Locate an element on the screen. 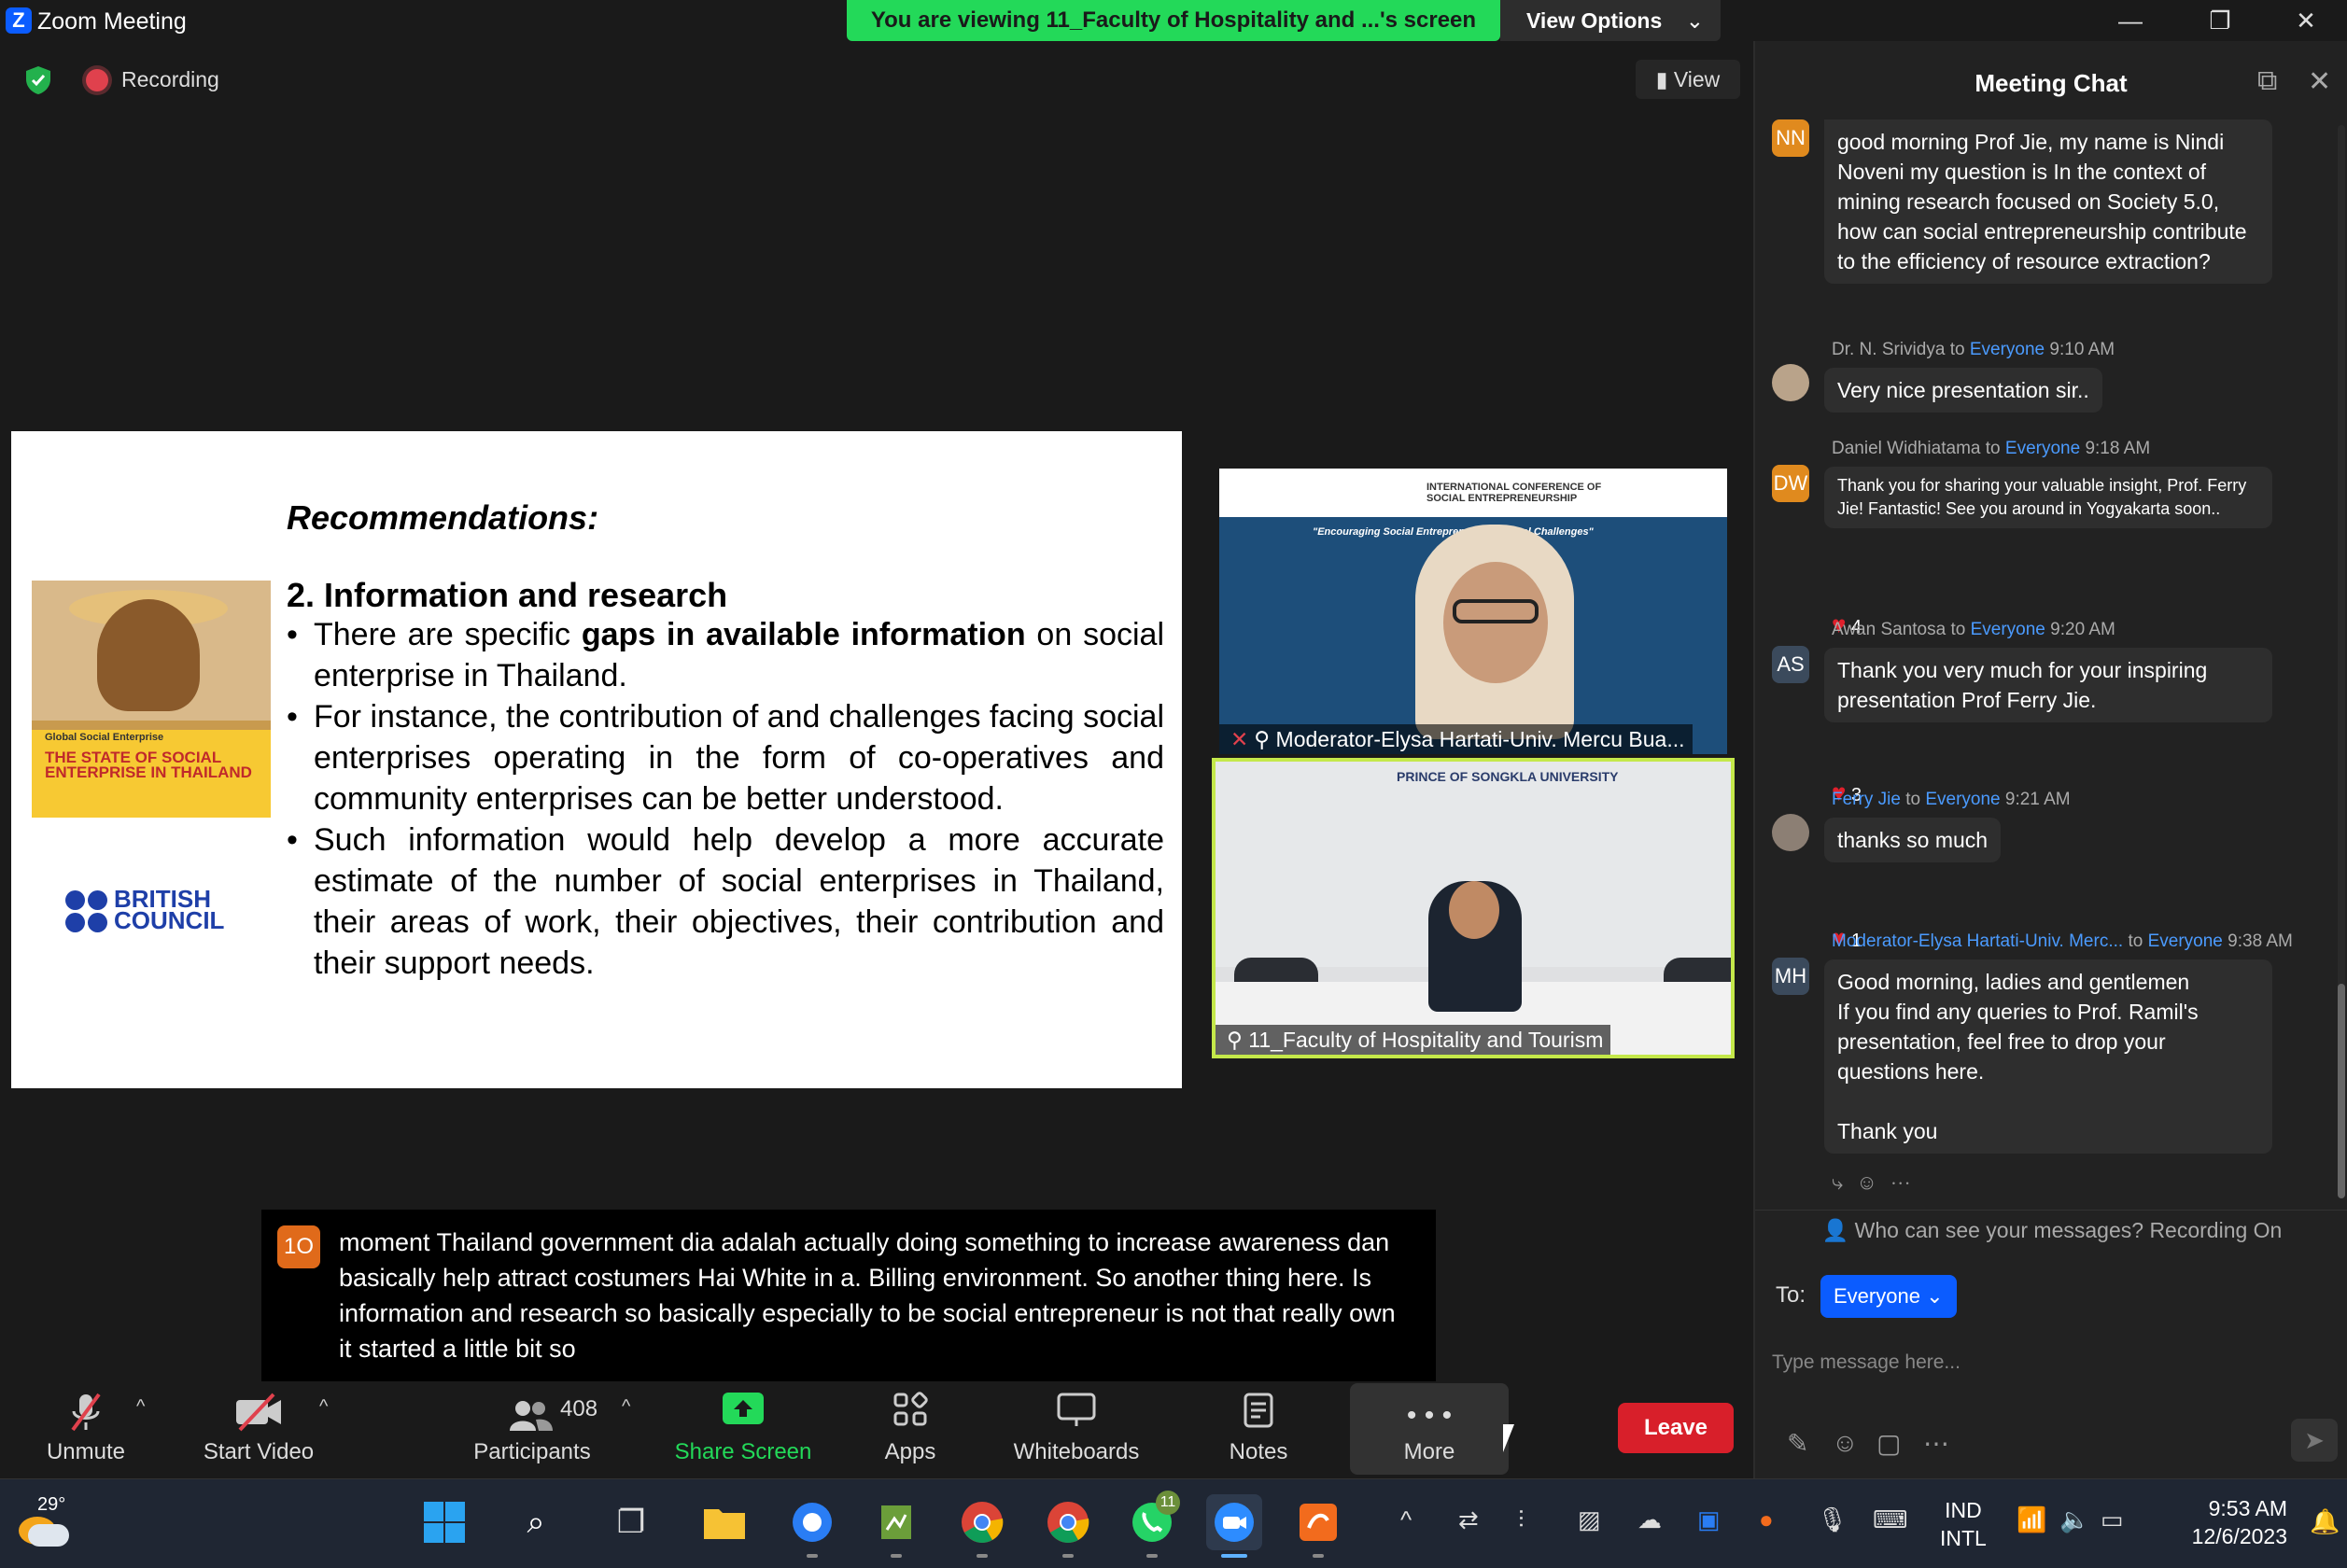  app-blue-circle-icon is located at coordinates (812, 1526).